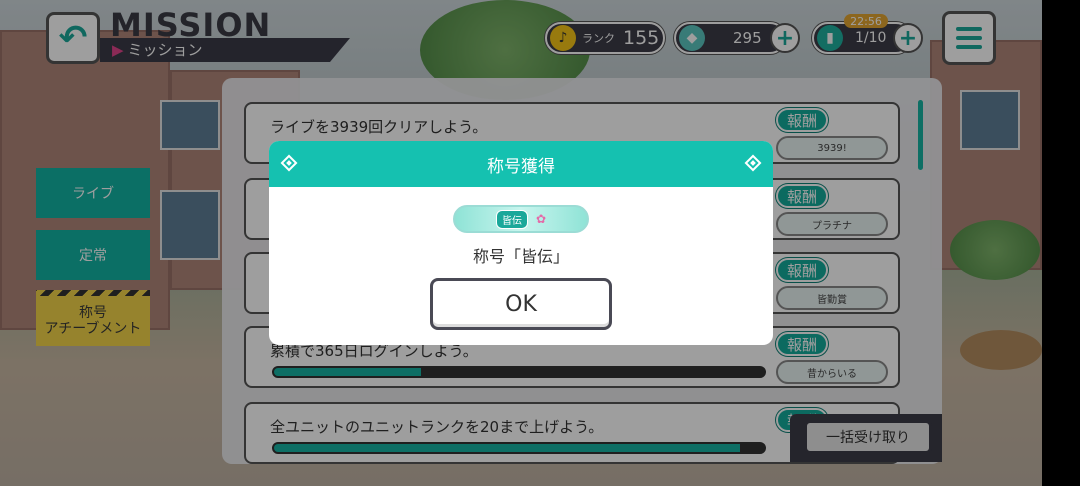 This screenshot has height=486, width=1080. I want to click on title-badge: 皆伝 ✿, so click(521, 219).